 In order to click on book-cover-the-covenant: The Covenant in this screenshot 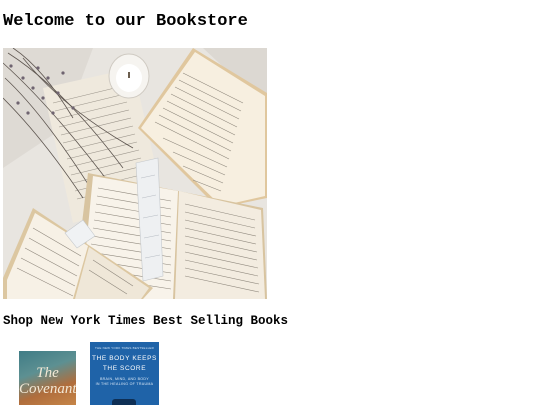, I will do `click(47, 378)`.